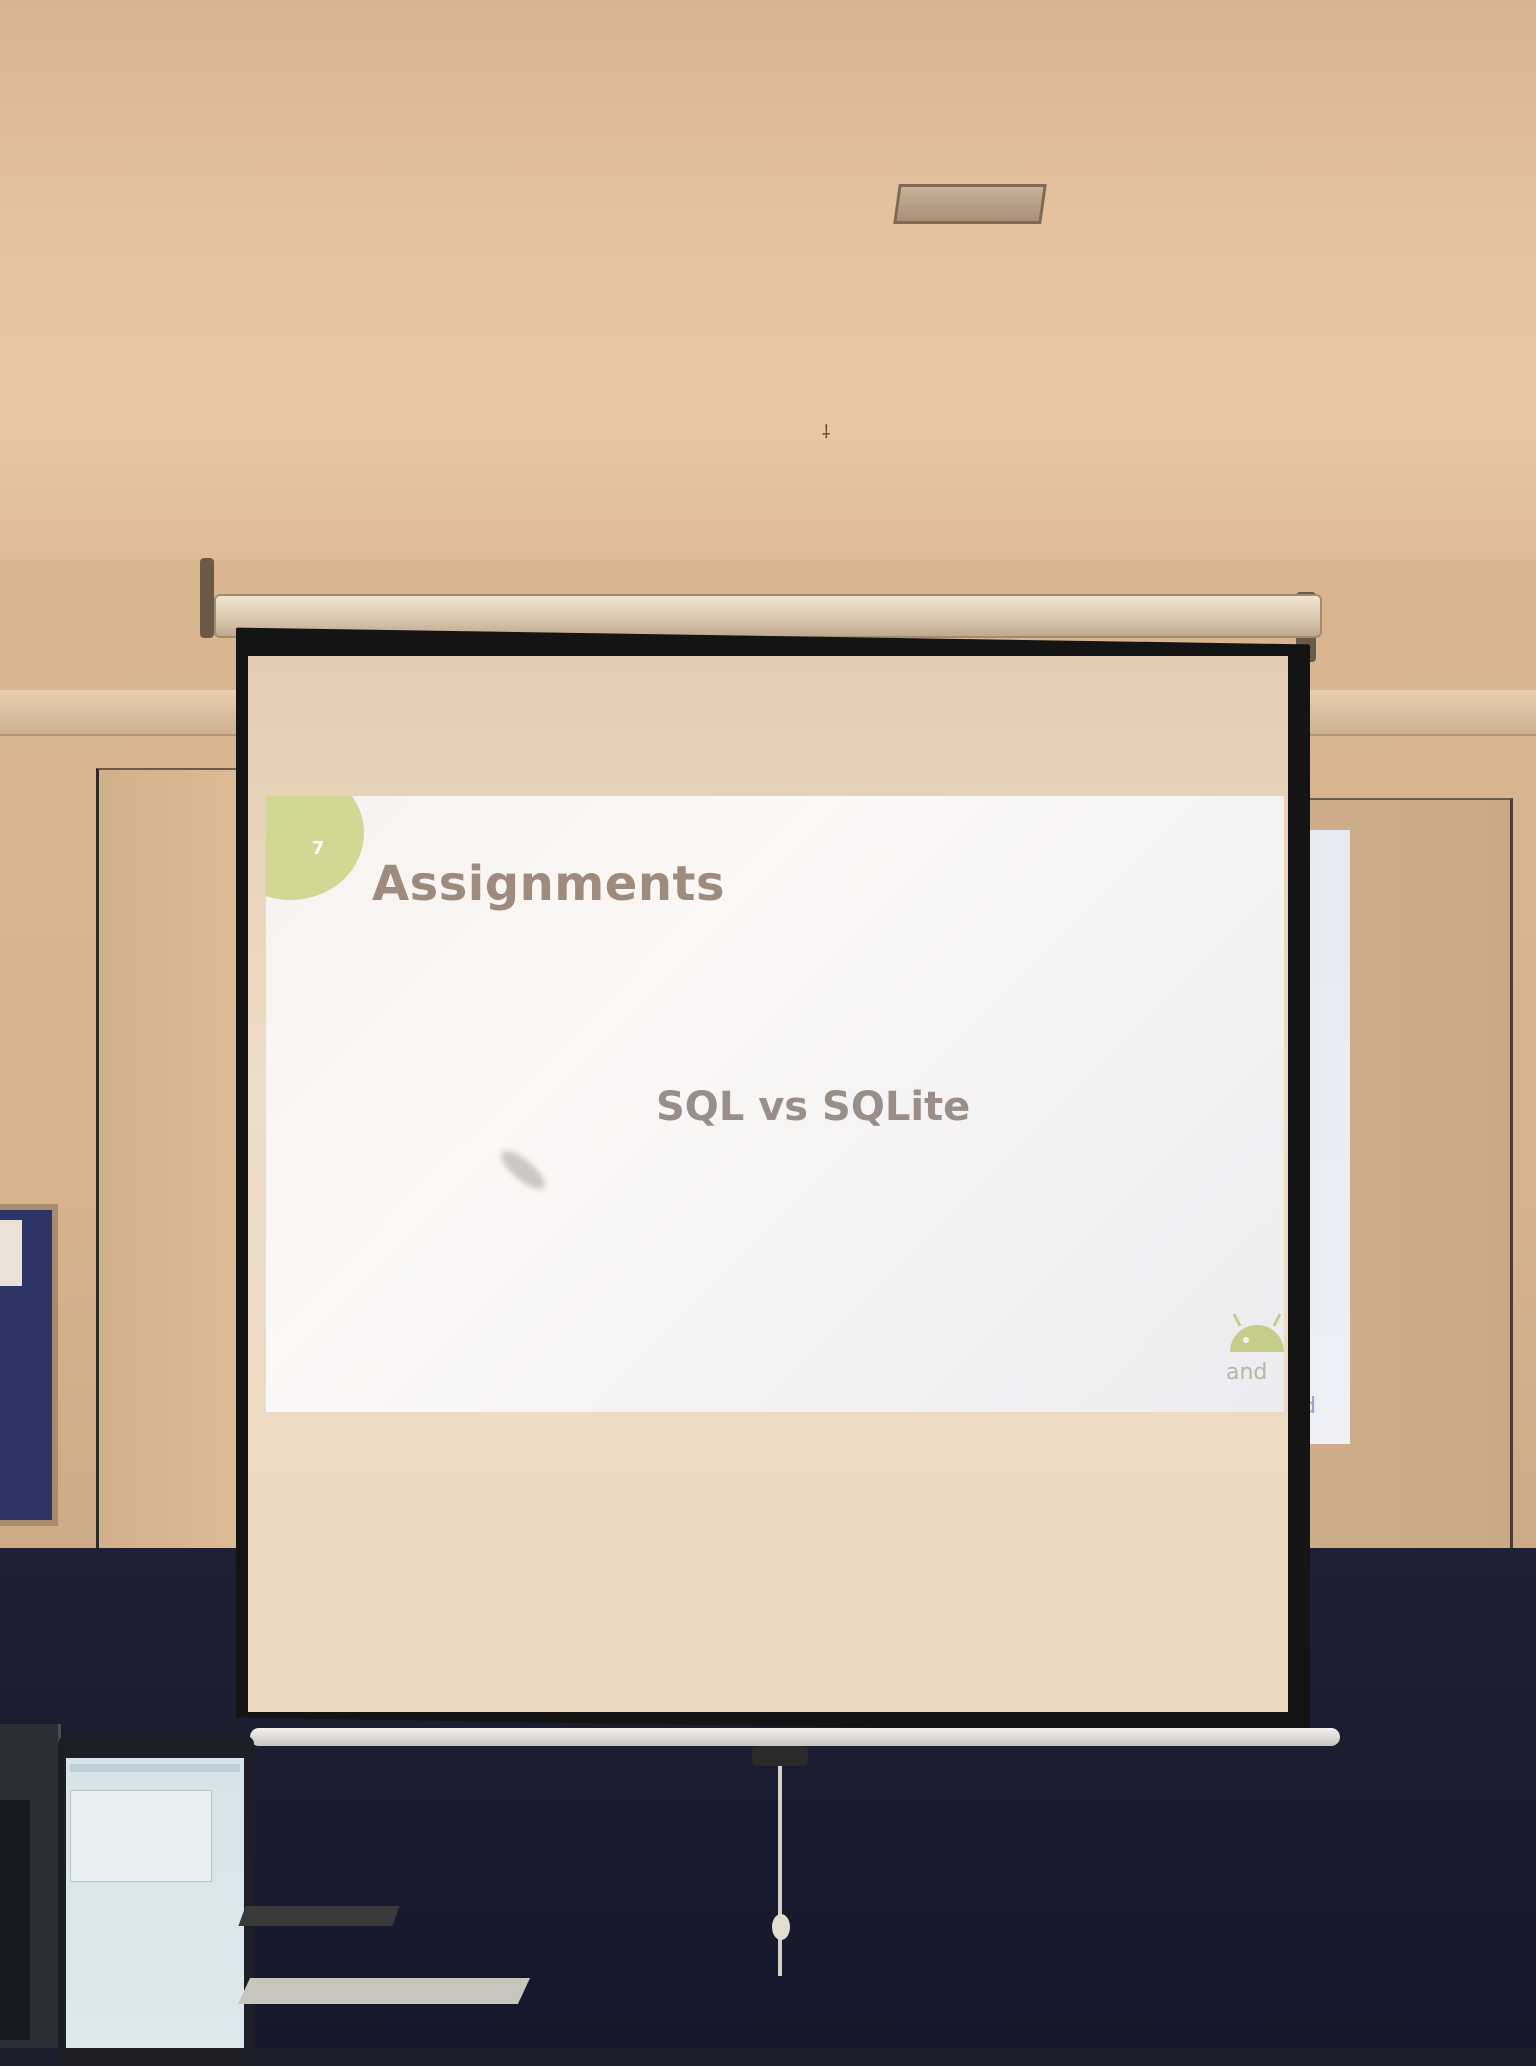 The image size is (1536, 2066). I want to click on screen-bottom-bar, so click(795, 1737).